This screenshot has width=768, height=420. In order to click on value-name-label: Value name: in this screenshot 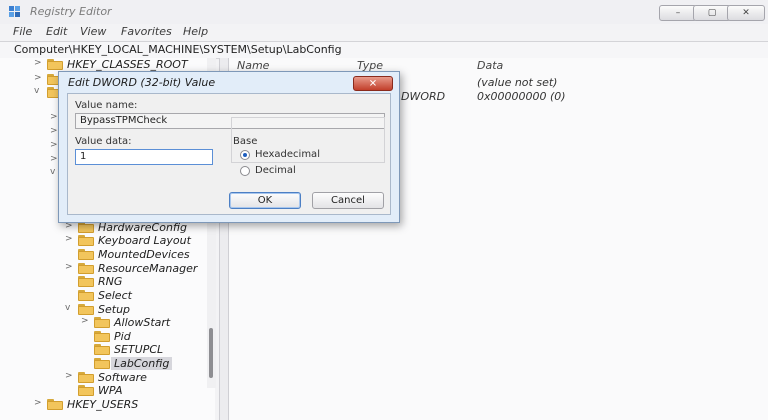, I will do `click(106, 105)`.